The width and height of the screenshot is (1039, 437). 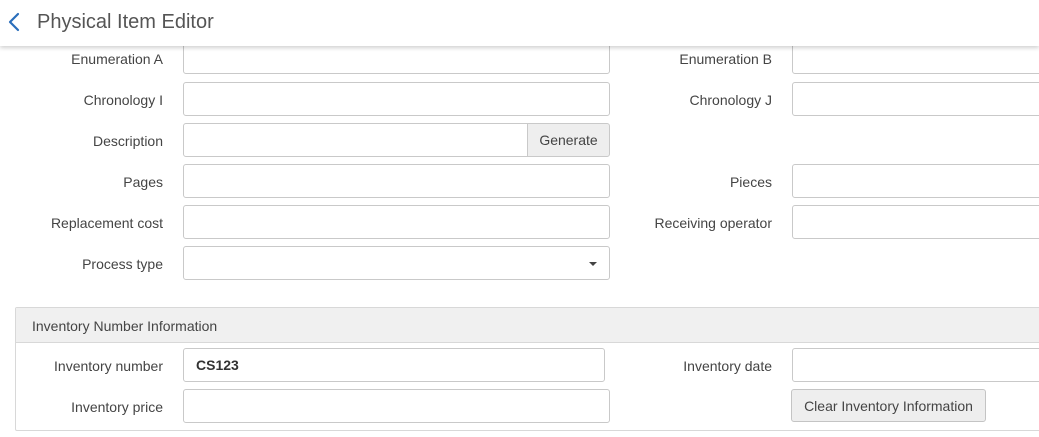 What do you see at coordinates (108, 366) in the screenshot?
I see `inventory-number-label: Inventory number` at bounding box center [108, 366].